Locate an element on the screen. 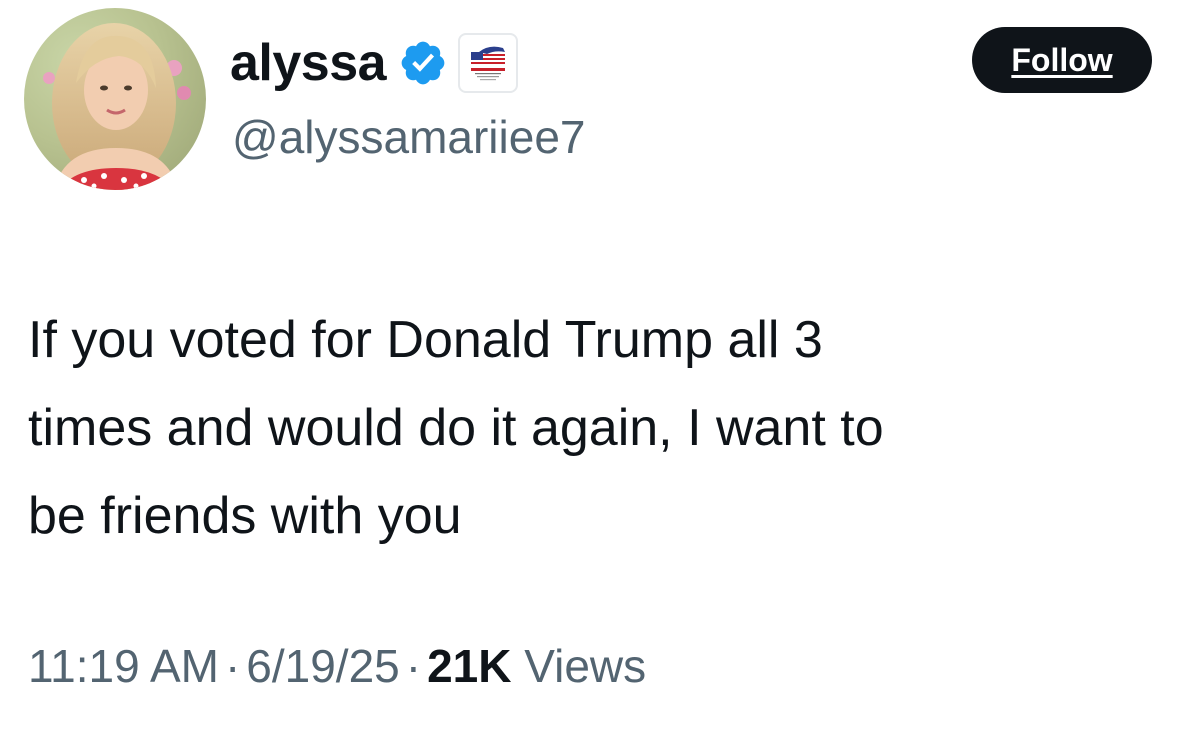  eagle-flag-affiliate-icon is located at coordinates (488, 63).